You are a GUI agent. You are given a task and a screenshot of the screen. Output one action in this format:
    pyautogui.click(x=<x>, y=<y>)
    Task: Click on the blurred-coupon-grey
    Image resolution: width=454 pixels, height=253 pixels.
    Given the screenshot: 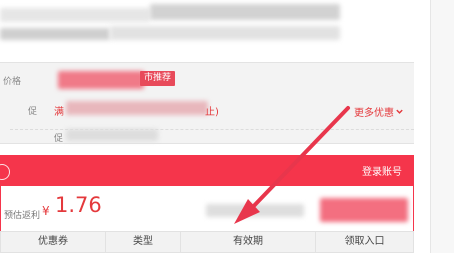 What is the action you would take?
    pyautogui.click(x=255, y=210)
    